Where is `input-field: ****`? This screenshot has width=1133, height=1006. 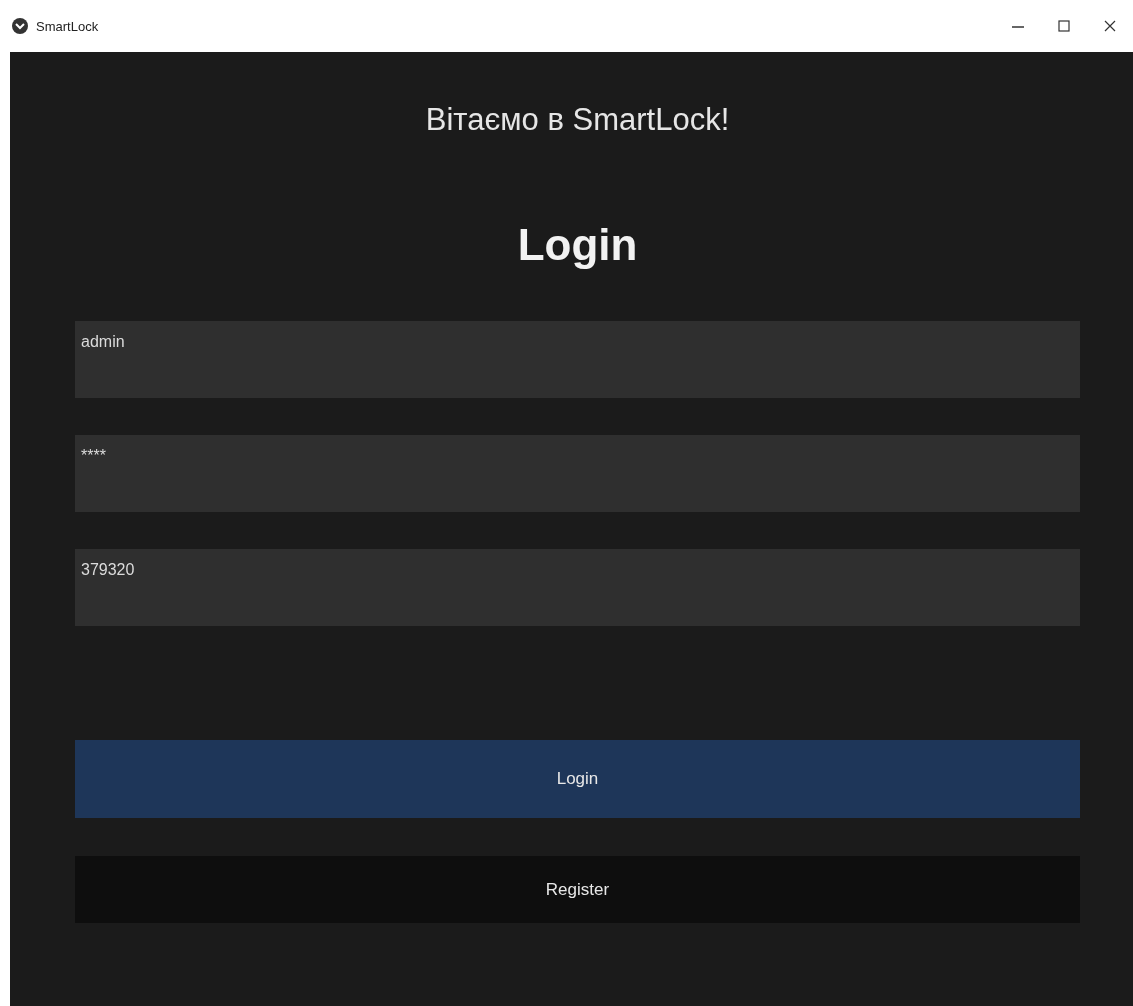 input-field: **** is located at coordinates (577, 473).